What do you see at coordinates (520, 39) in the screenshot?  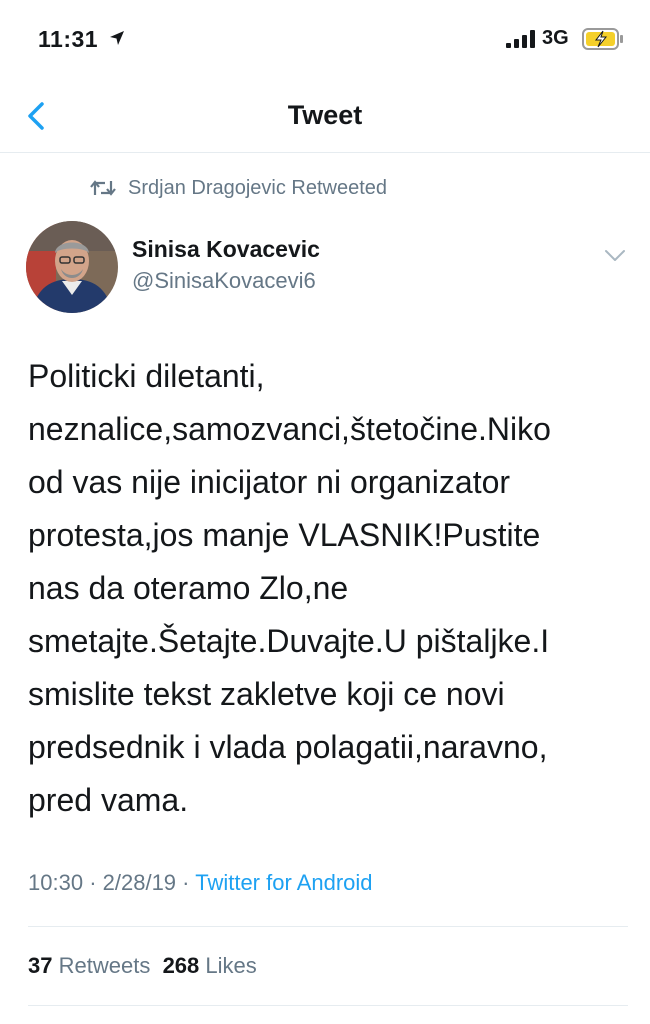 I see `signal-strength-icon` at bounding box center [520, 39].